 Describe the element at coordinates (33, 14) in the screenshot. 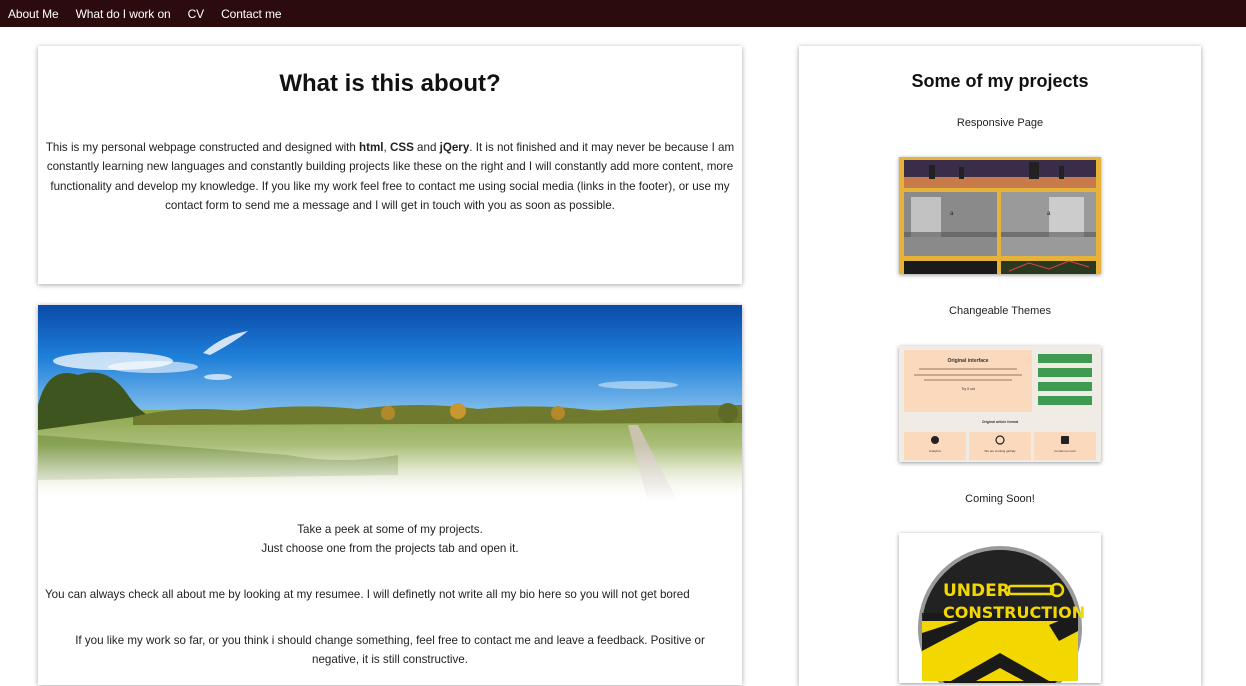

I see `nav-about-me: About Me` at that location.